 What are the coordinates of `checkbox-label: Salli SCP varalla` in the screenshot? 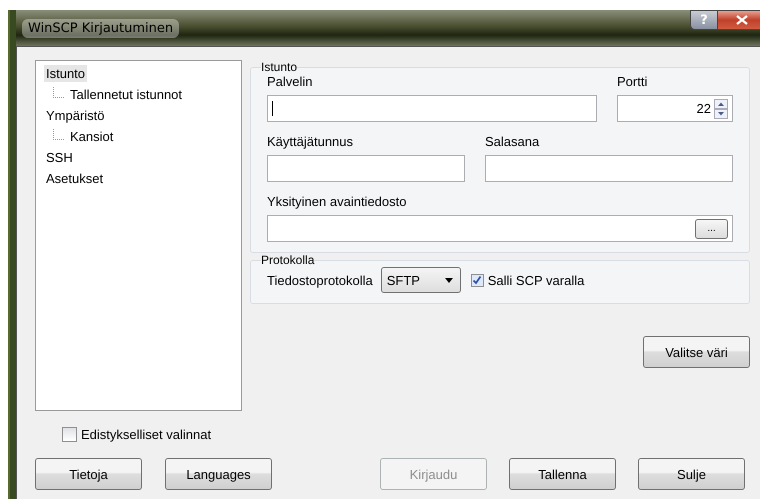 It's located at (536, 280).